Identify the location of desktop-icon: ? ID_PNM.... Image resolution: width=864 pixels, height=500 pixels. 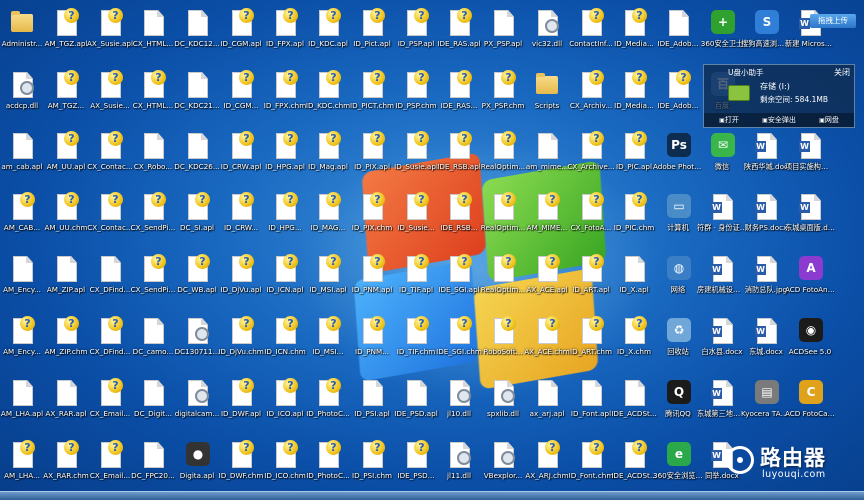
(372, 342).